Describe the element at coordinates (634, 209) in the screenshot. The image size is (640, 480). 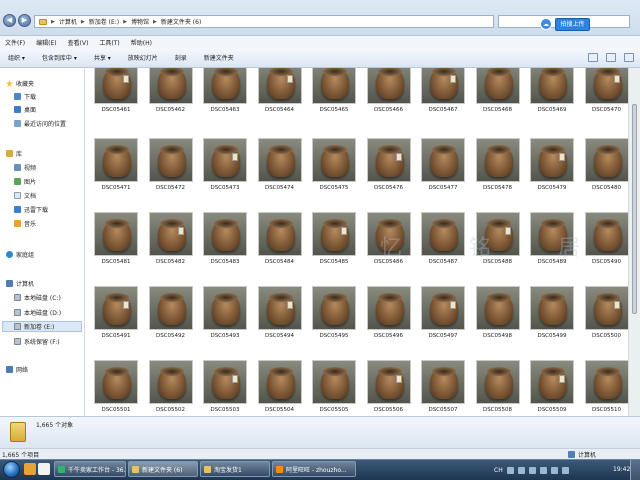
I see `scrollbar-thumb` at that location.